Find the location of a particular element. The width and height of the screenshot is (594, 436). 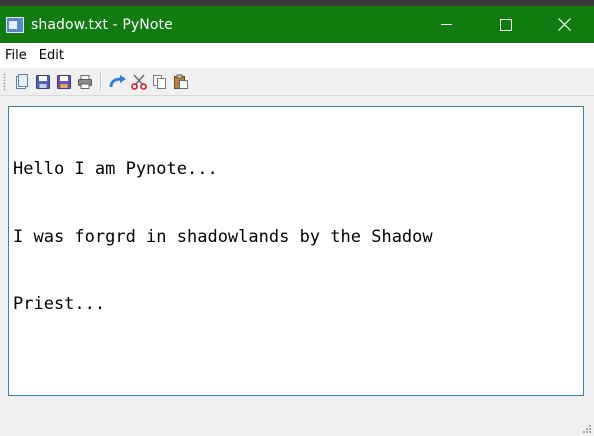

minimize-icon is located at coordinates (446, 24).